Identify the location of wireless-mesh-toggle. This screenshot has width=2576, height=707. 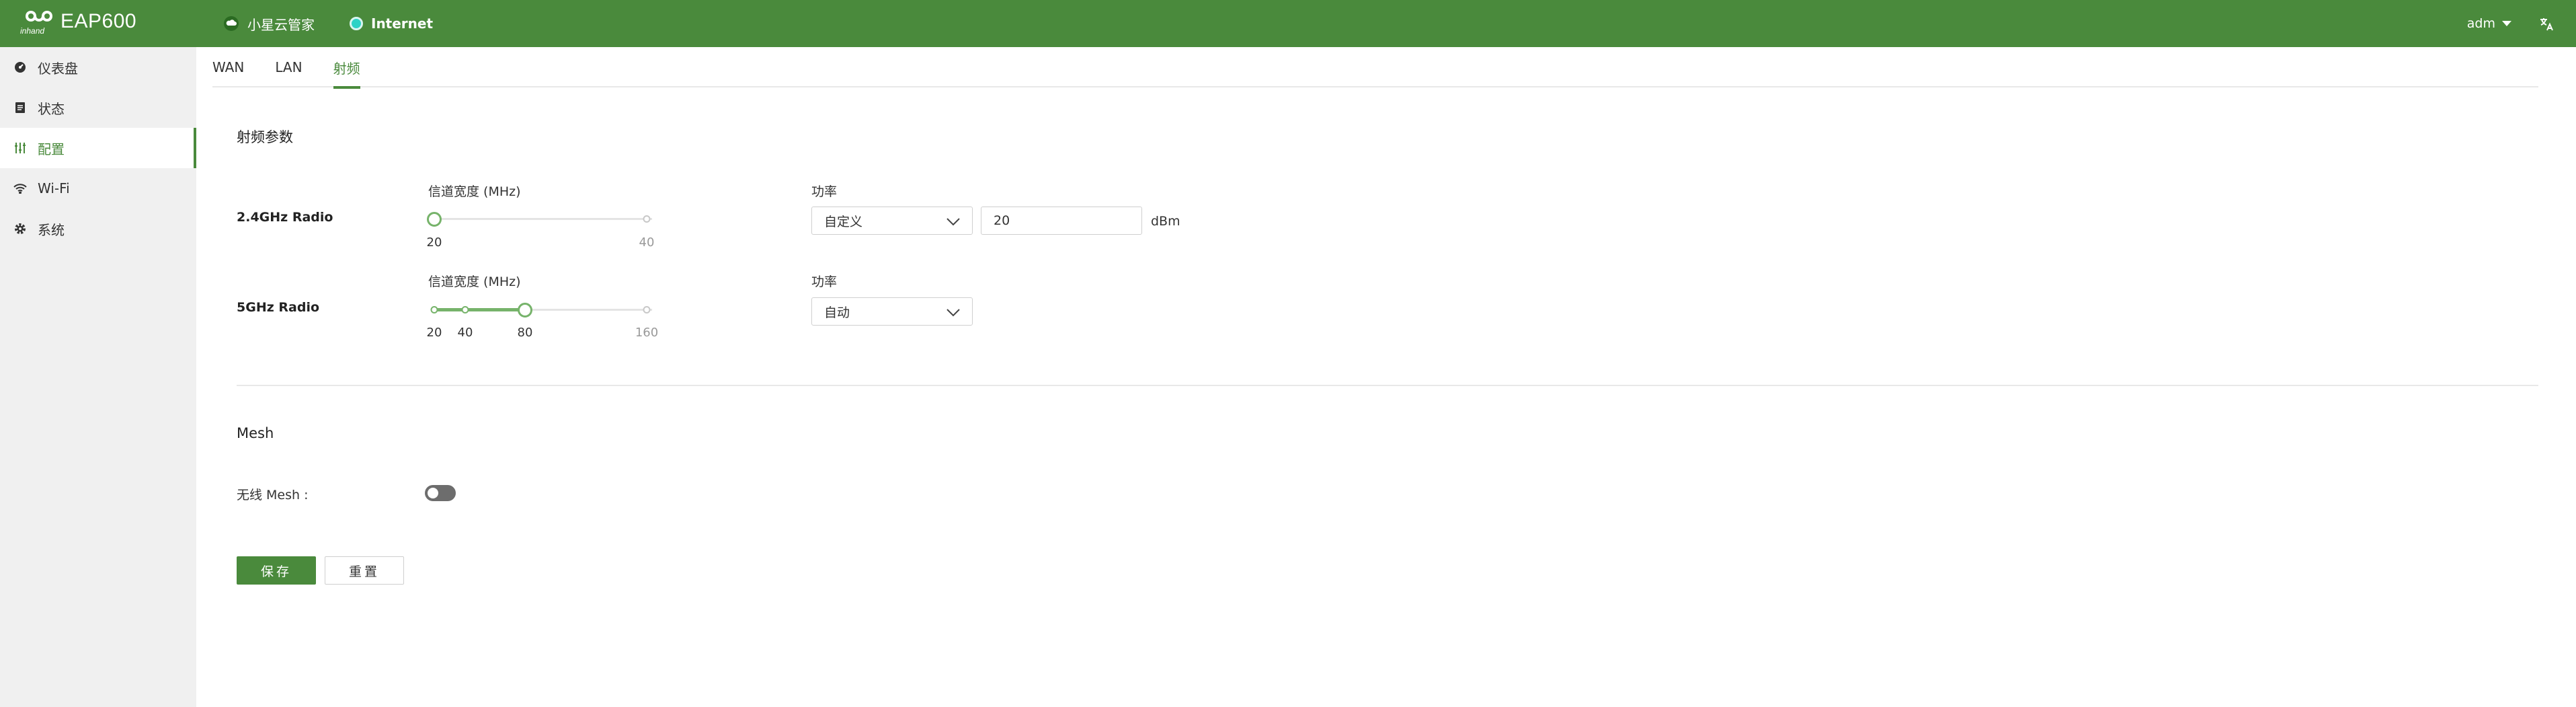
(440, 493).